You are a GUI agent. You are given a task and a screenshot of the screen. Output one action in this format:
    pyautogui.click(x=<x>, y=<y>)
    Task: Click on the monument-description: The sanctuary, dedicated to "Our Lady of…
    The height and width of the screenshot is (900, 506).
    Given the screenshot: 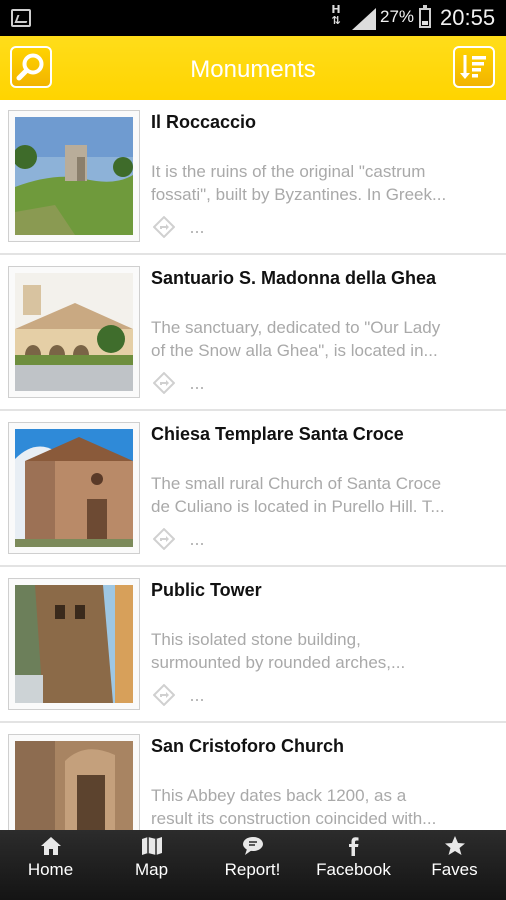 What is the action you would take?
    pyautogui.click(x=321, y=339)
    